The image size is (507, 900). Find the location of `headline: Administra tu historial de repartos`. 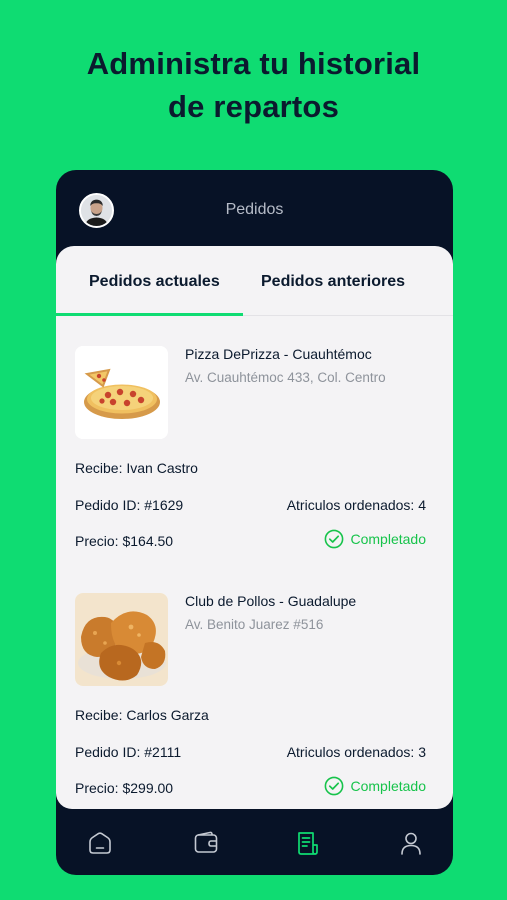

headline: Administra tu historial de repartos is located at coordinates (253, 85).